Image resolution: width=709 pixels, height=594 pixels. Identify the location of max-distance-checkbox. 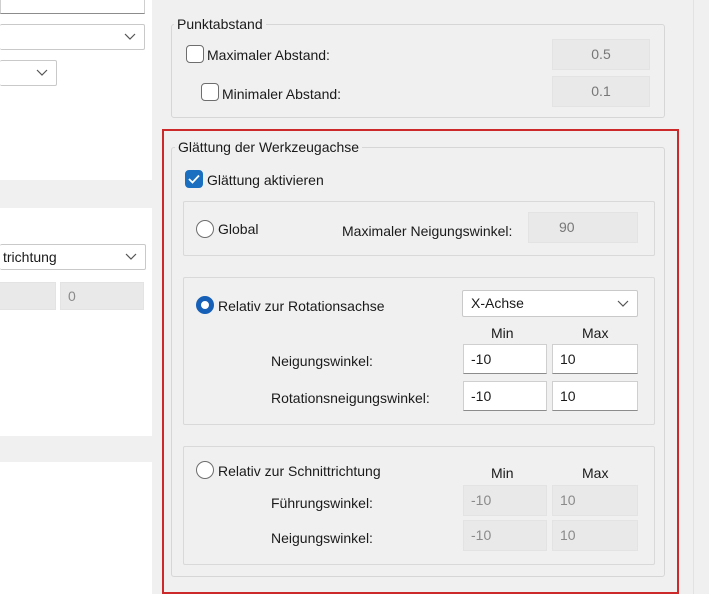
(195, 54).